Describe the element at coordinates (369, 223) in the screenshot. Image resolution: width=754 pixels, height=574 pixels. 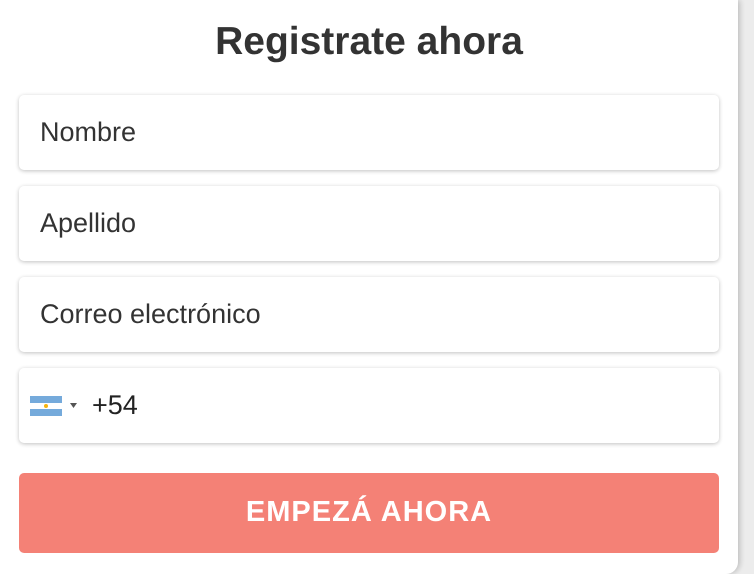
I see `input-field: Apellido` at that location.